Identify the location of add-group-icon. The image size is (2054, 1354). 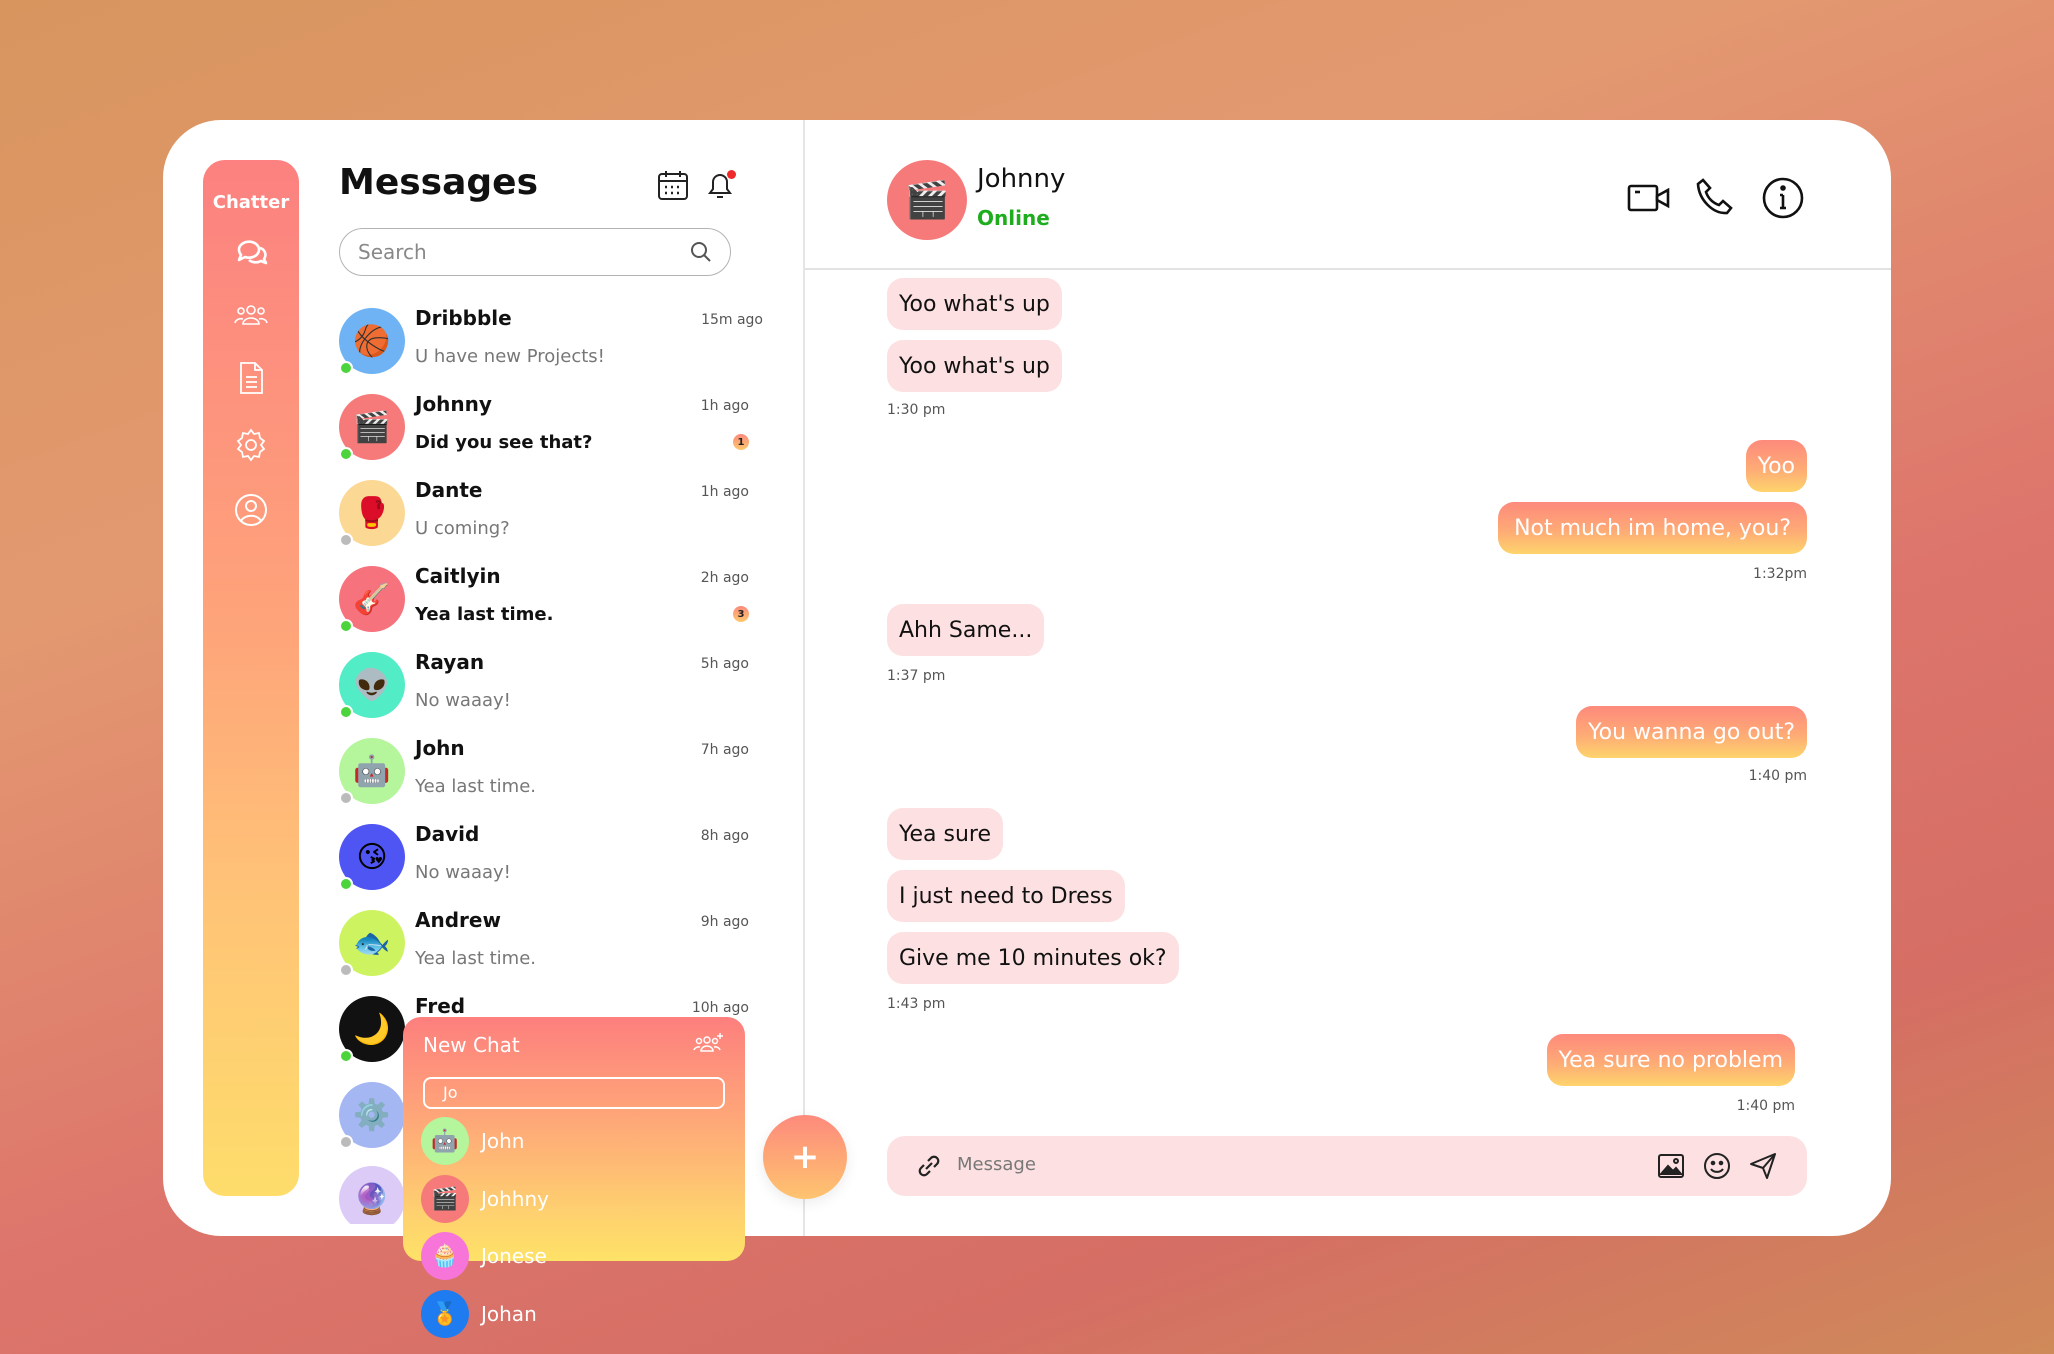
(709, 1044).